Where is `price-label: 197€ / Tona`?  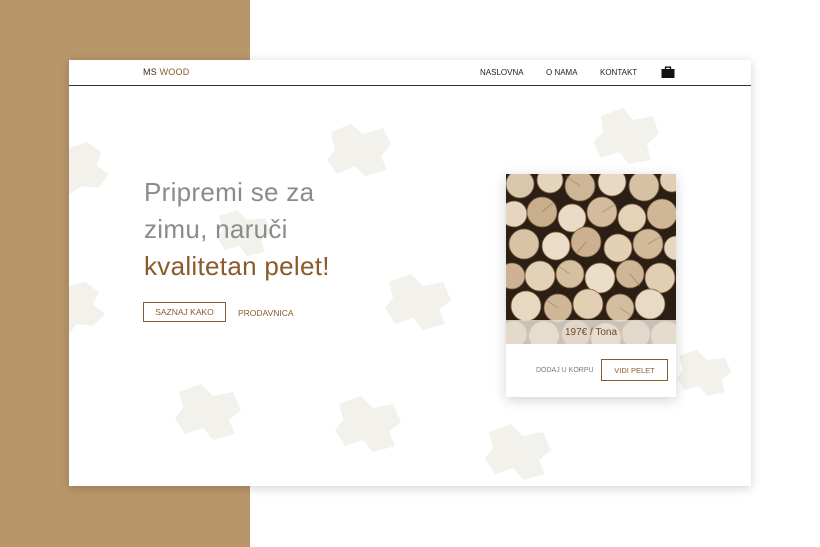 price-label: 197€ / Tona is located at coordinates (591, 332).